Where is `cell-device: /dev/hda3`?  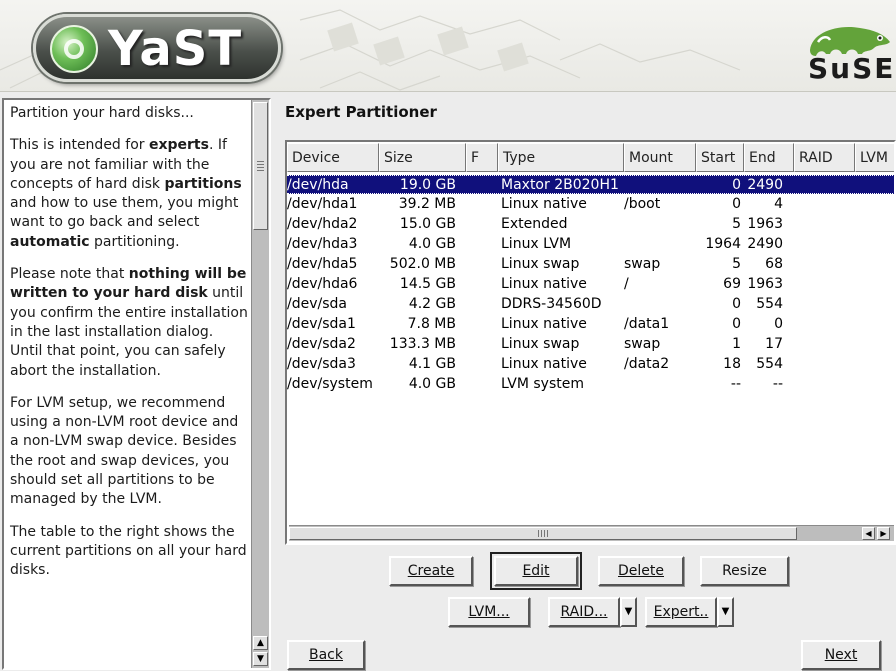
cell-device: /dev/hda3 is located at coordinates (322, 244).